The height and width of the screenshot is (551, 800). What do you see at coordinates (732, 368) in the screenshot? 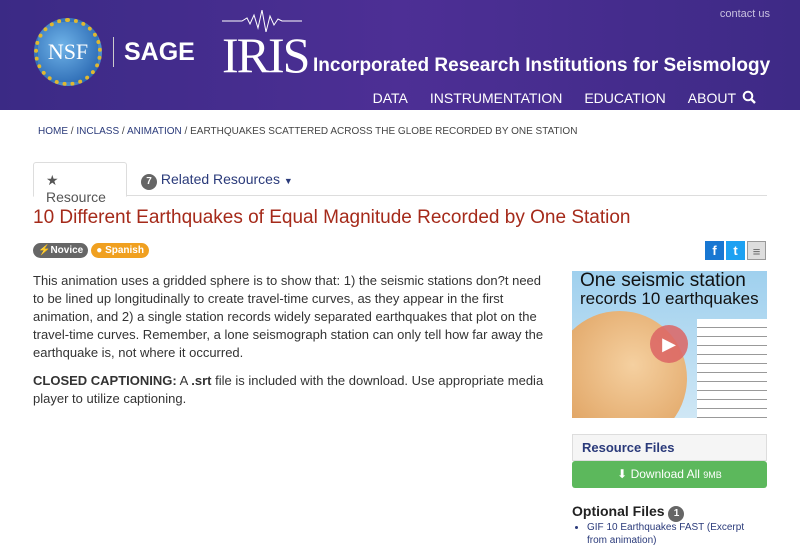
I see `seismogram-traces` at bounding box center [732, 368].